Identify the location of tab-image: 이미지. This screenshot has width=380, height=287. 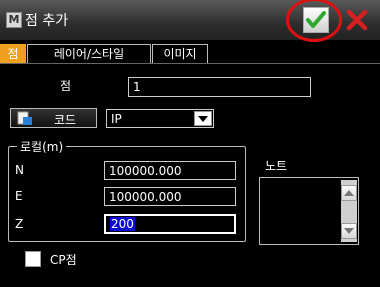
(180, 54).